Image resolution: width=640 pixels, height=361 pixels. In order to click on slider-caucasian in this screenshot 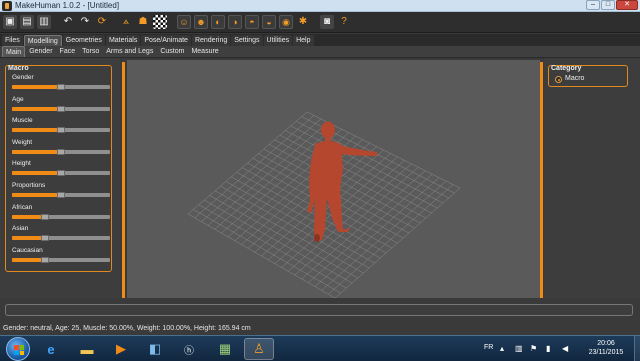, I will do `click(61, 259)`.